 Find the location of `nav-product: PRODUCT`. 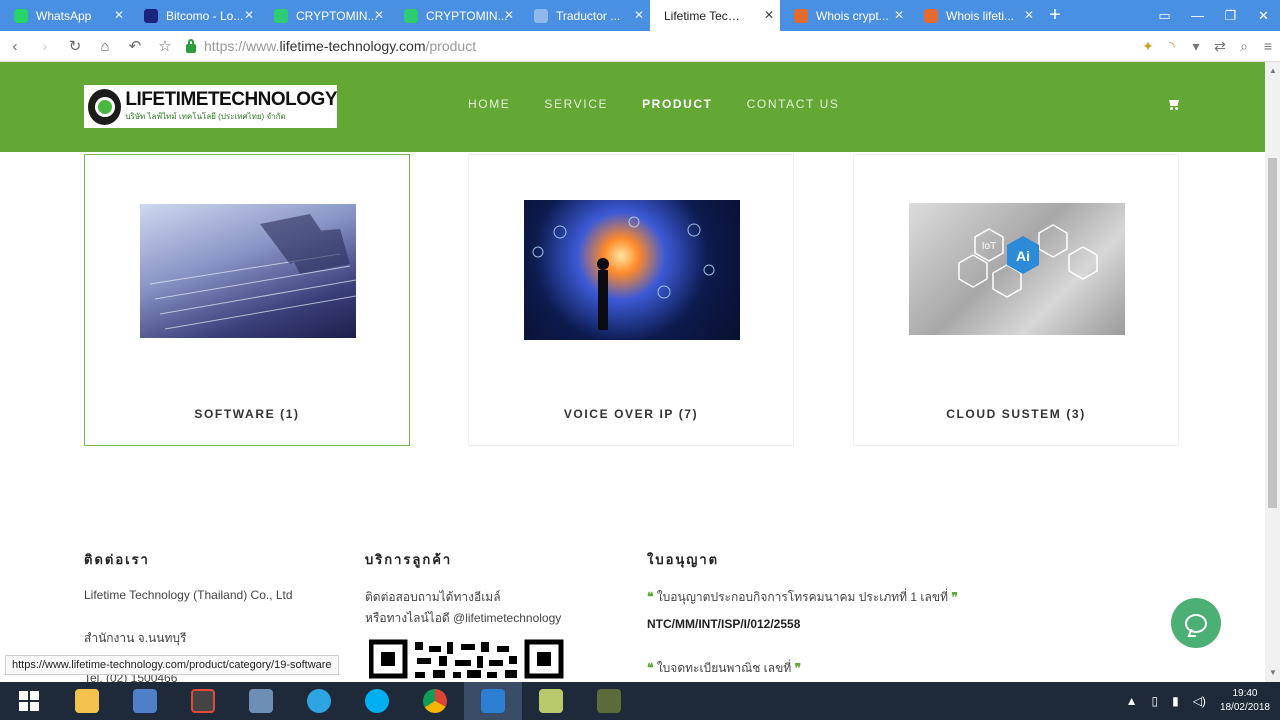

nav-product: PRODUCT is located at coordinates (677, 104).